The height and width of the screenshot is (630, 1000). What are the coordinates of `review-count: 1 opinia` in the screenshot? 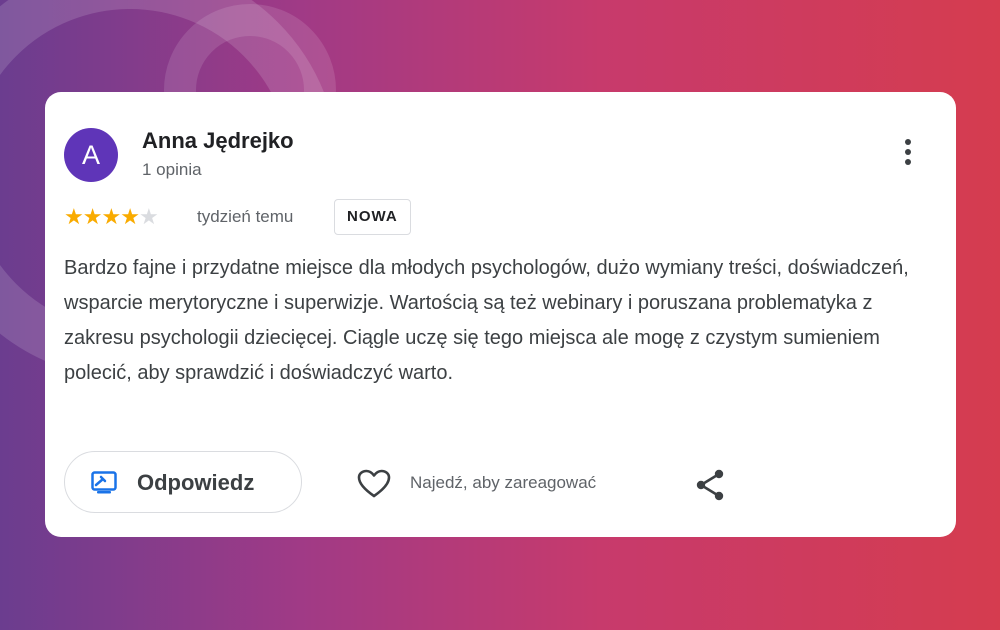 It's located at (172, 169).